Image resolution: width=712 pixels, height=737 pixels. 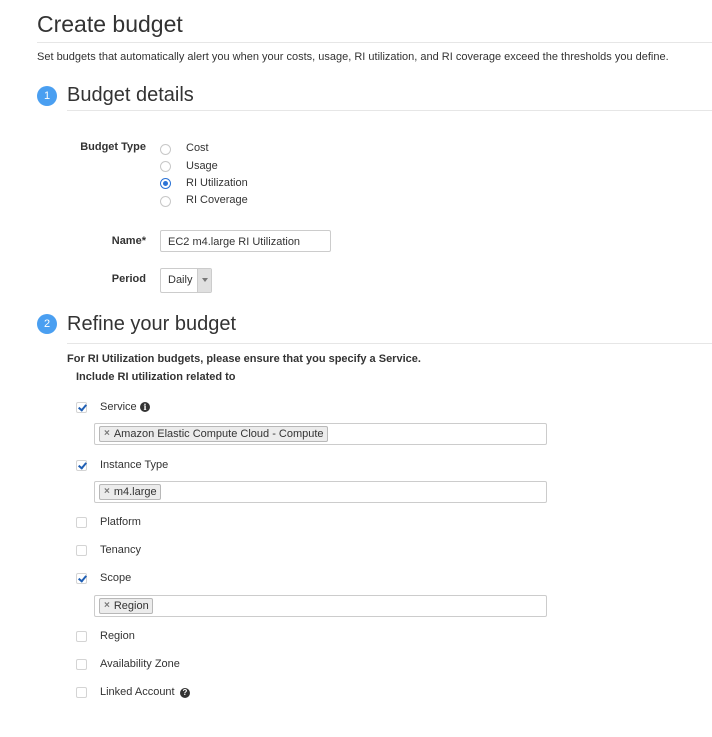 What do you see at coordinates (140, 664) in the screenshot?
I see `filter-label-availability-zone: Availability Zone` at bounding box center [140, 664].